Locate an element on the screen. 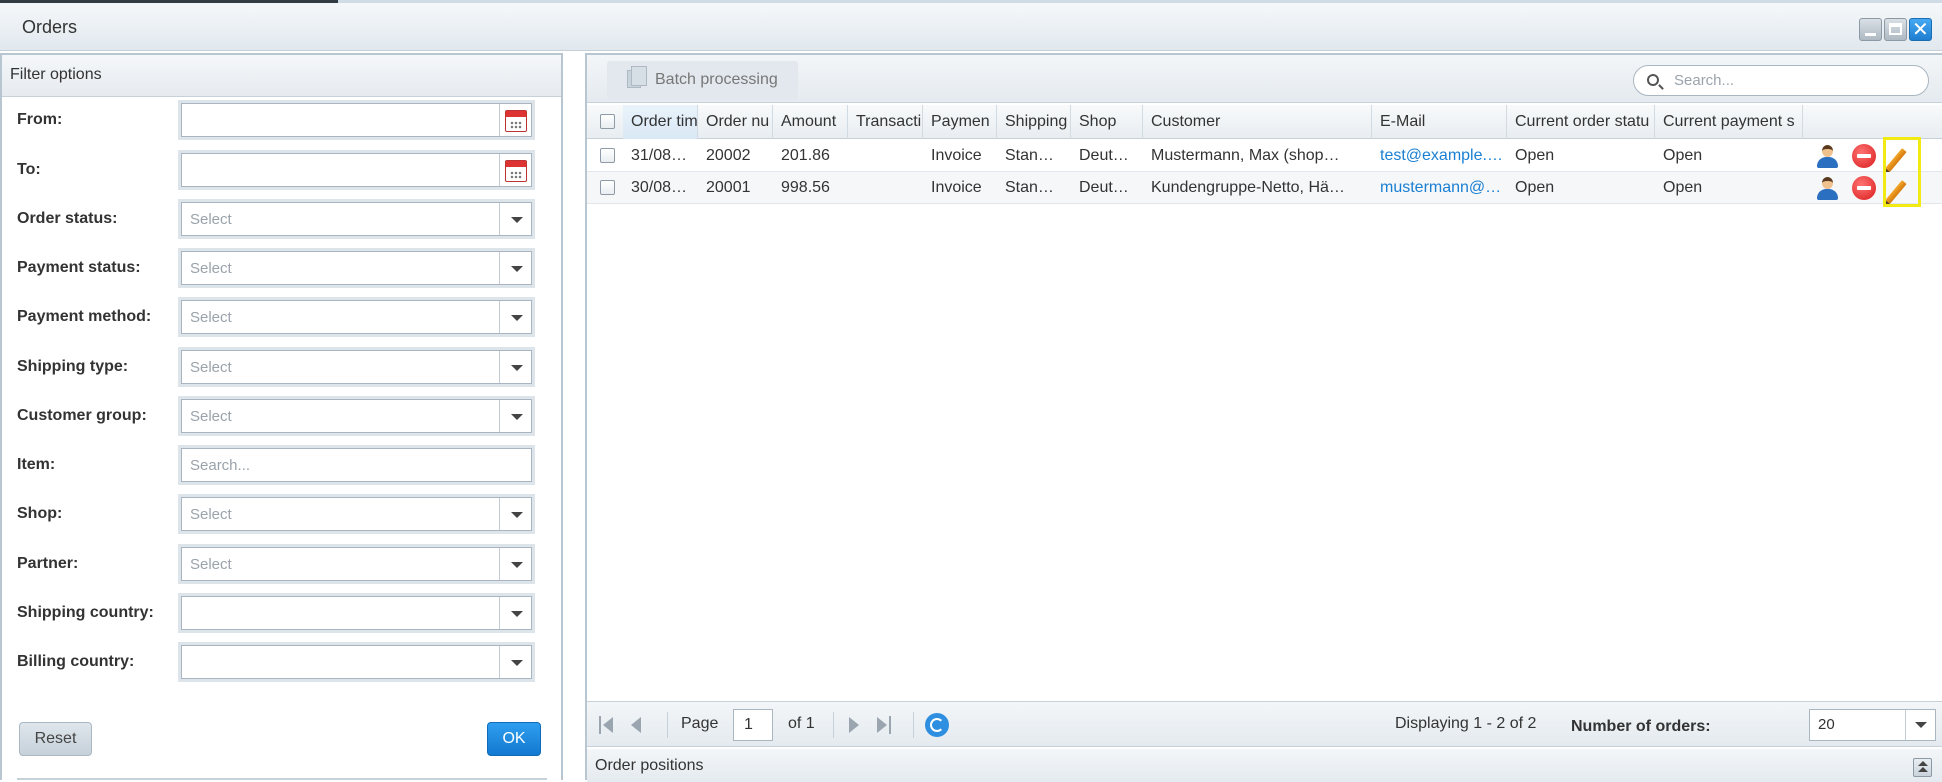 This screenshot has width=1942, height=782. page-number-input: 1 is located at coordinates (753, 725).